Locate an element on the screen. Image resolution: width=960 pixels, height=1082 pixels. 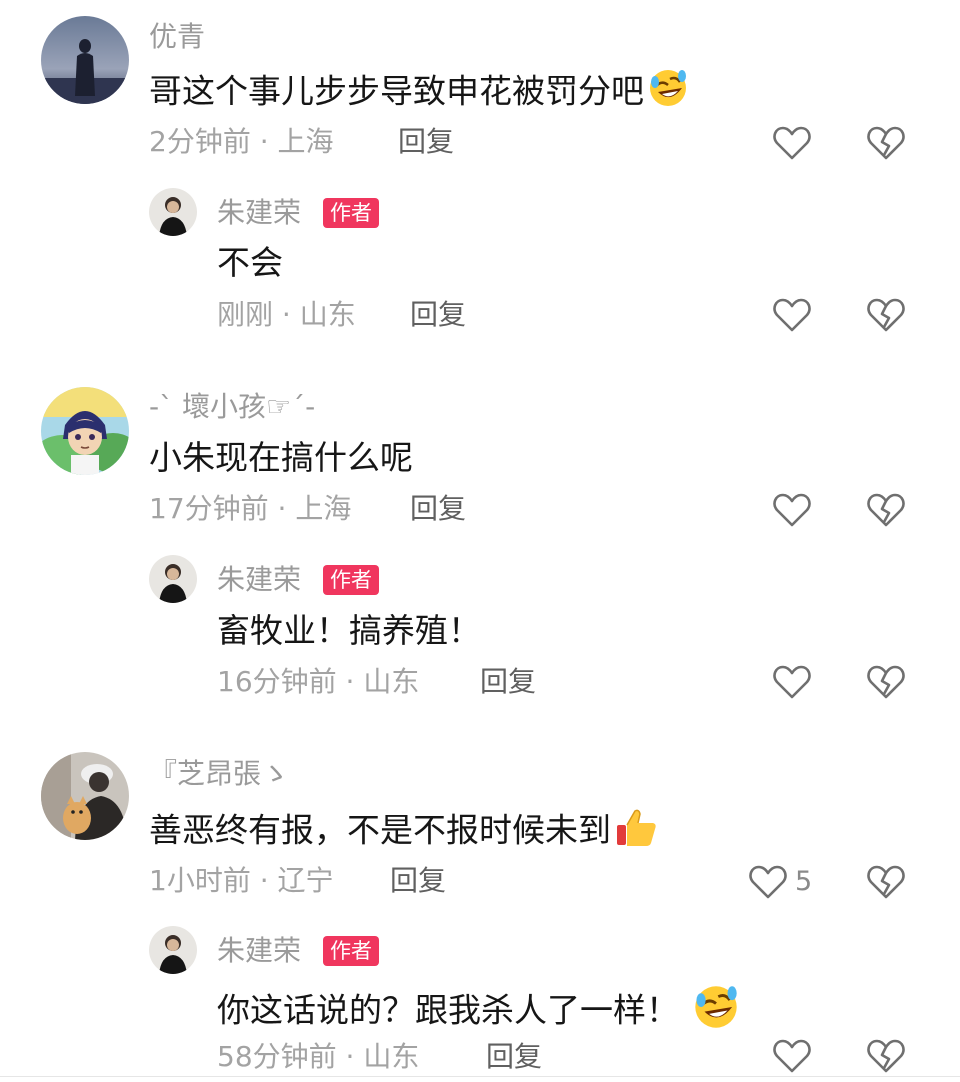
reply-time: 16分钟前 is located at coordinates (277, 681).